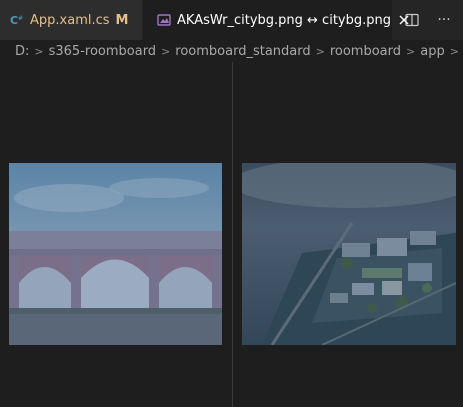 This screenshot has width=463, height=407. I want to click on more-actions-glyph: ···, so click(444, 20).